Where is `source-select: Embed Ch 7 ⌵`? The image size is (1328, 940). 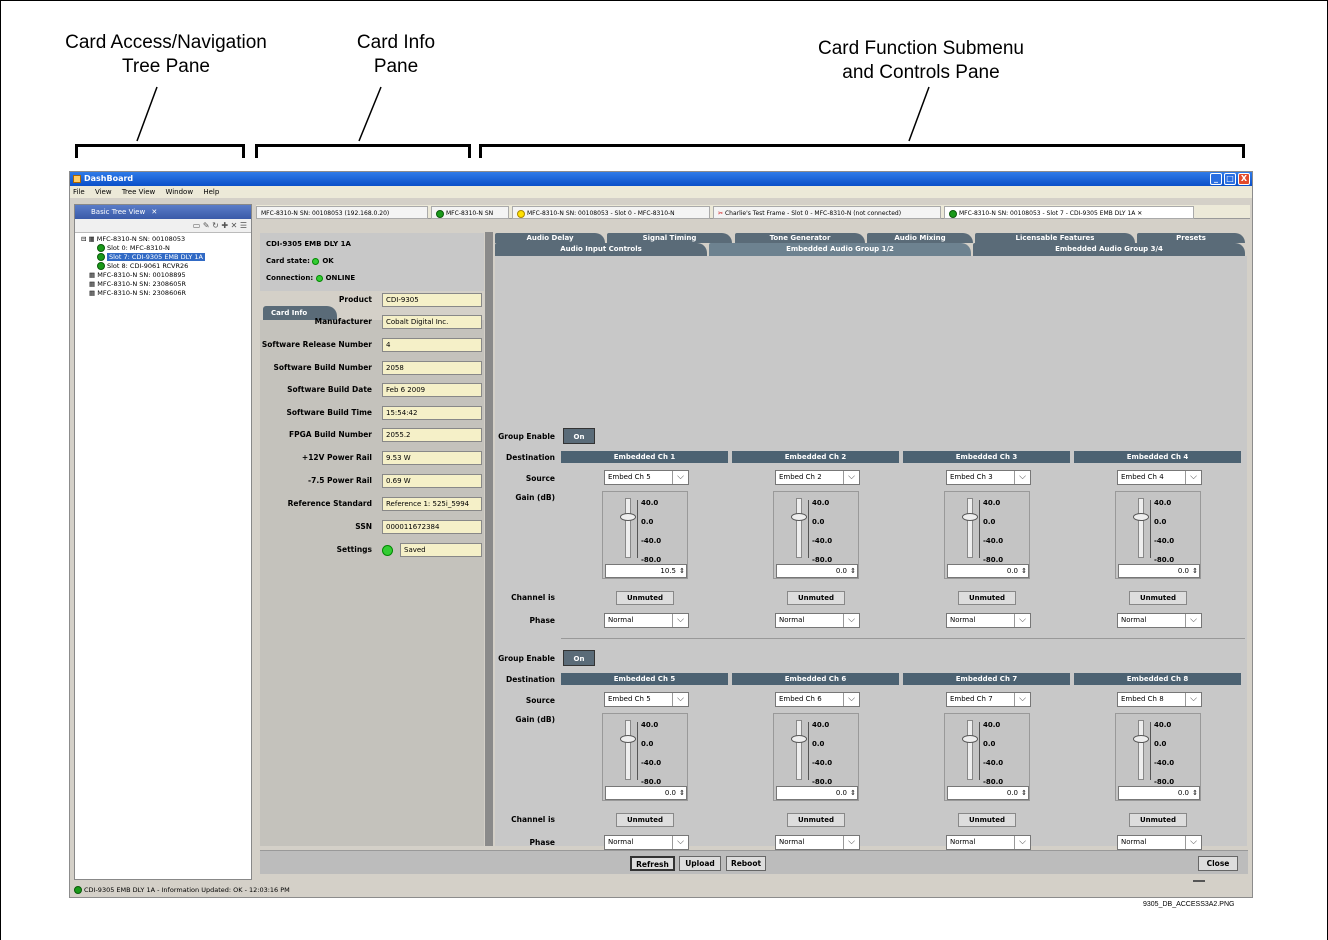 source-select: Embed Ch 7 ⌵ is located at coordinates (988, 699).